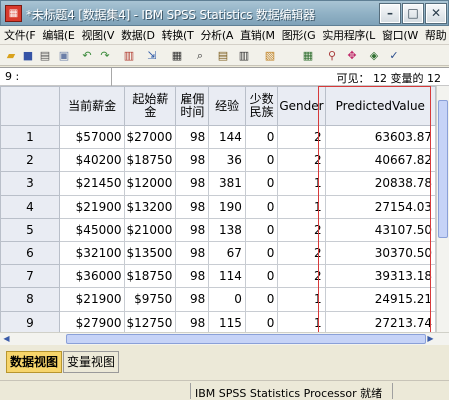 The image size is (449, 400). Describe the element at coordinates (150, 206) in the screenshot. I see `table-cell: $13200` at that location.